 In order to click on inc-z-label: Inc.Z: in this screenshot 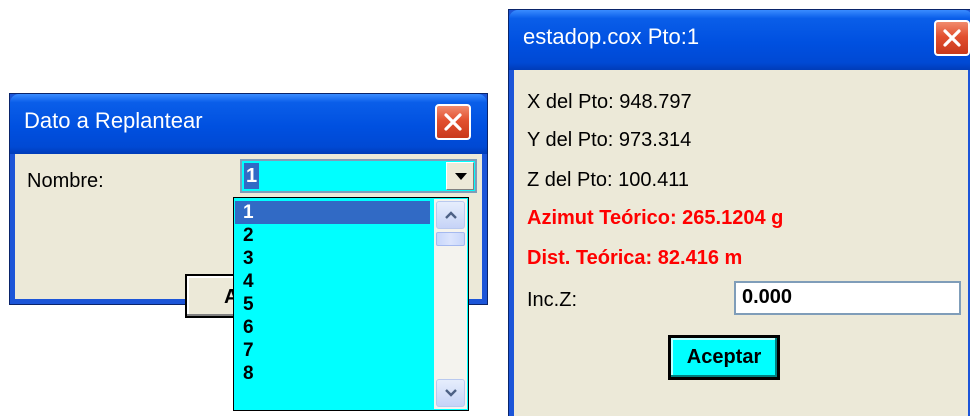, I will do `click(552, 300)`.